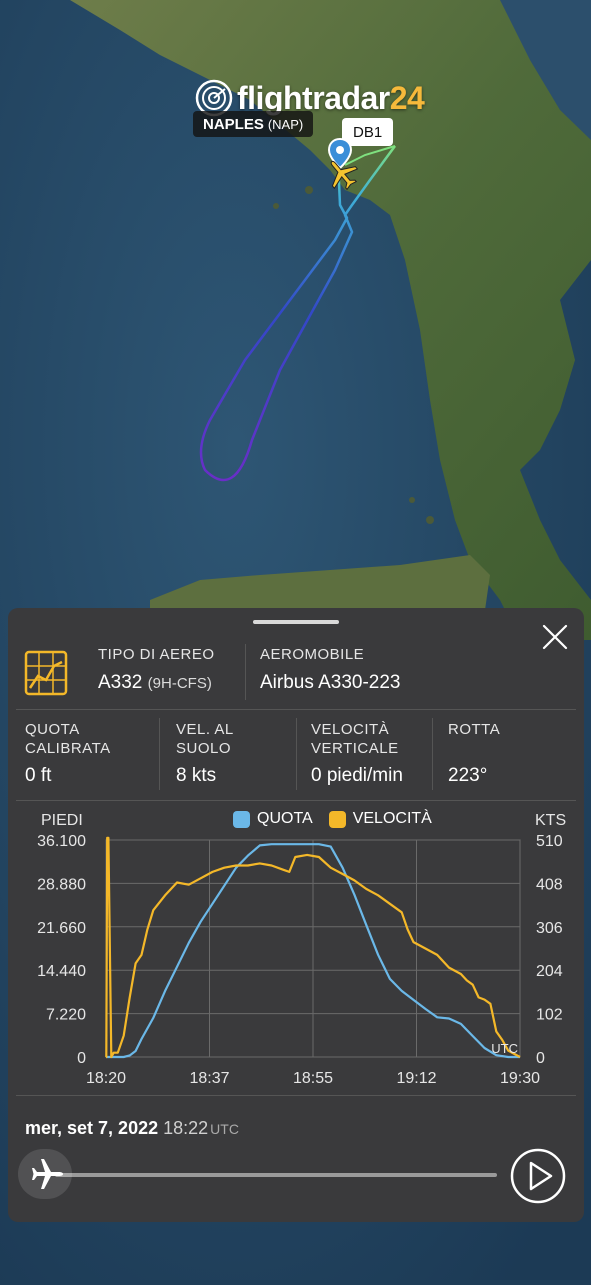 This screenshot has height=1285, width=591. Describe the element at coordinates (380, 819) in the screenshot. I see `legend-speed: VELOCITÀ` at that location.